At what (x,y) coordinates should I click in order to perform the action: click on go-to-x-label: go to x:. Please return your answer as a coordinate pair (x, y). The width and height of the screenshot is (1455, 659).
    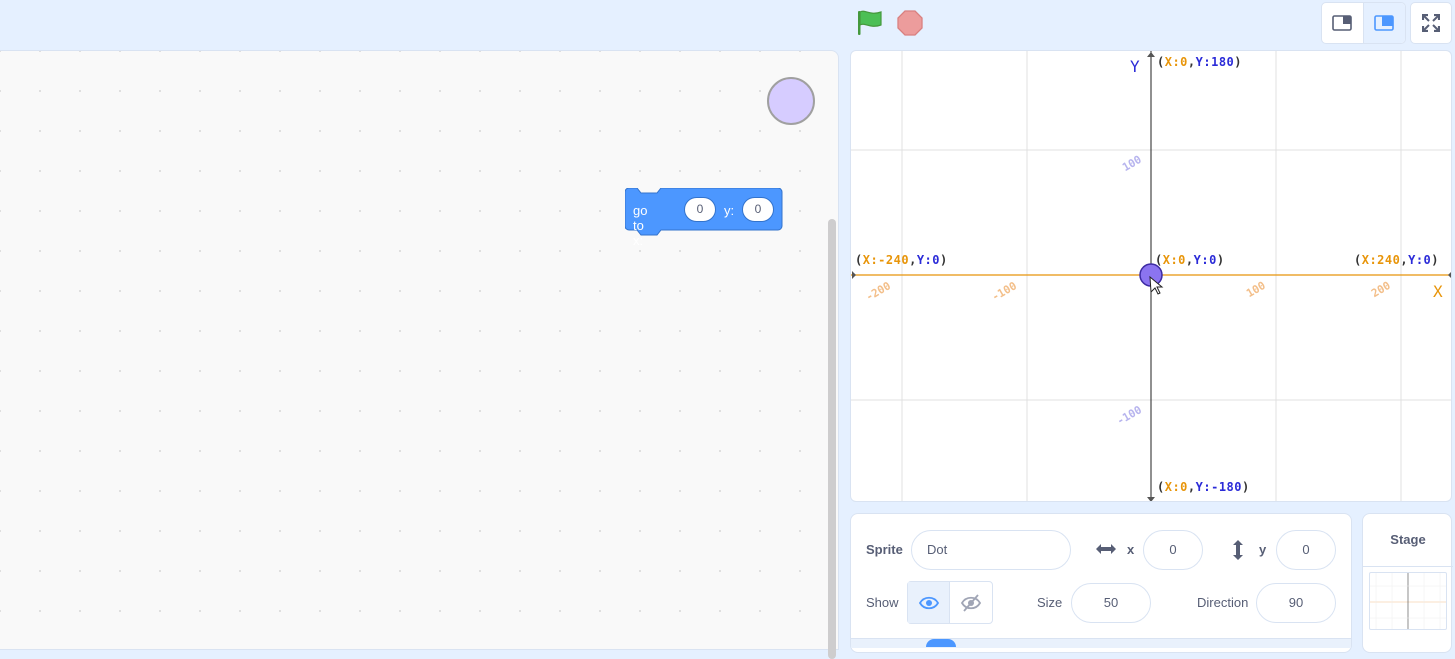
    Looking at the image, I should click on (640, 225).